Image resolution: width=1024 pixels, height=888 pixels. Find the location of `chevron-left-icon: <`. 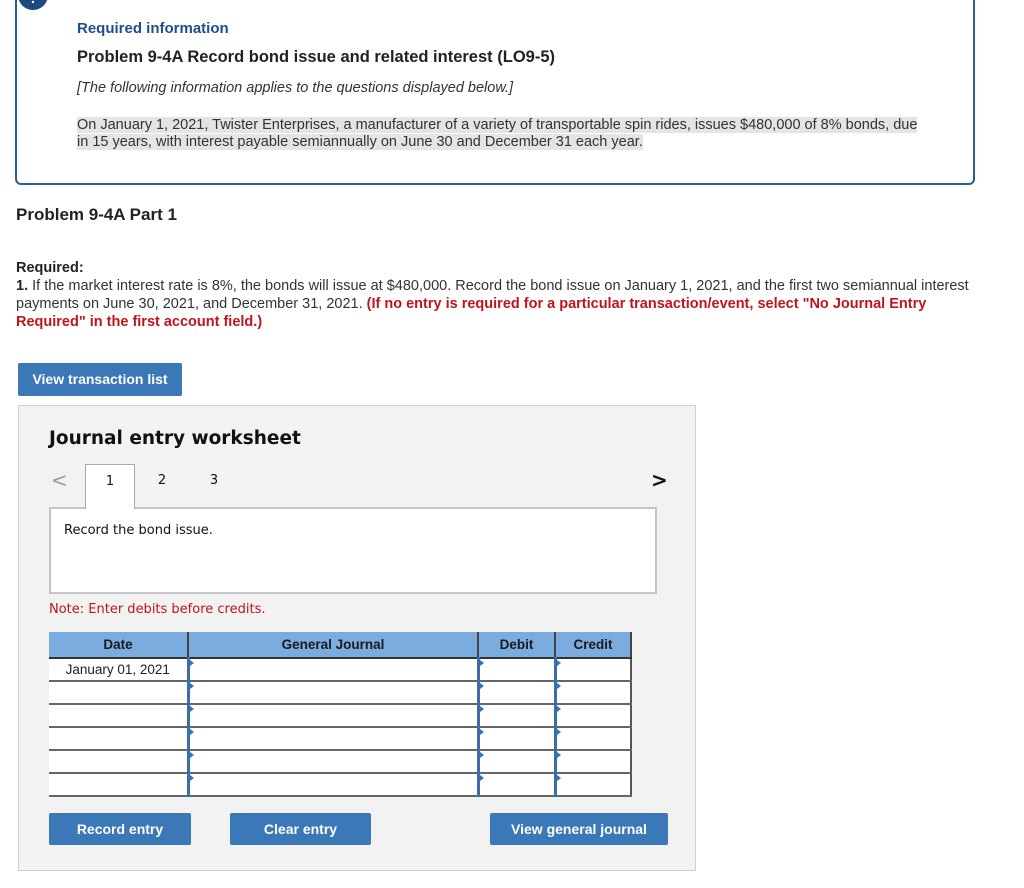

chevron-left-icon: < is located at coordinates (59, 480).